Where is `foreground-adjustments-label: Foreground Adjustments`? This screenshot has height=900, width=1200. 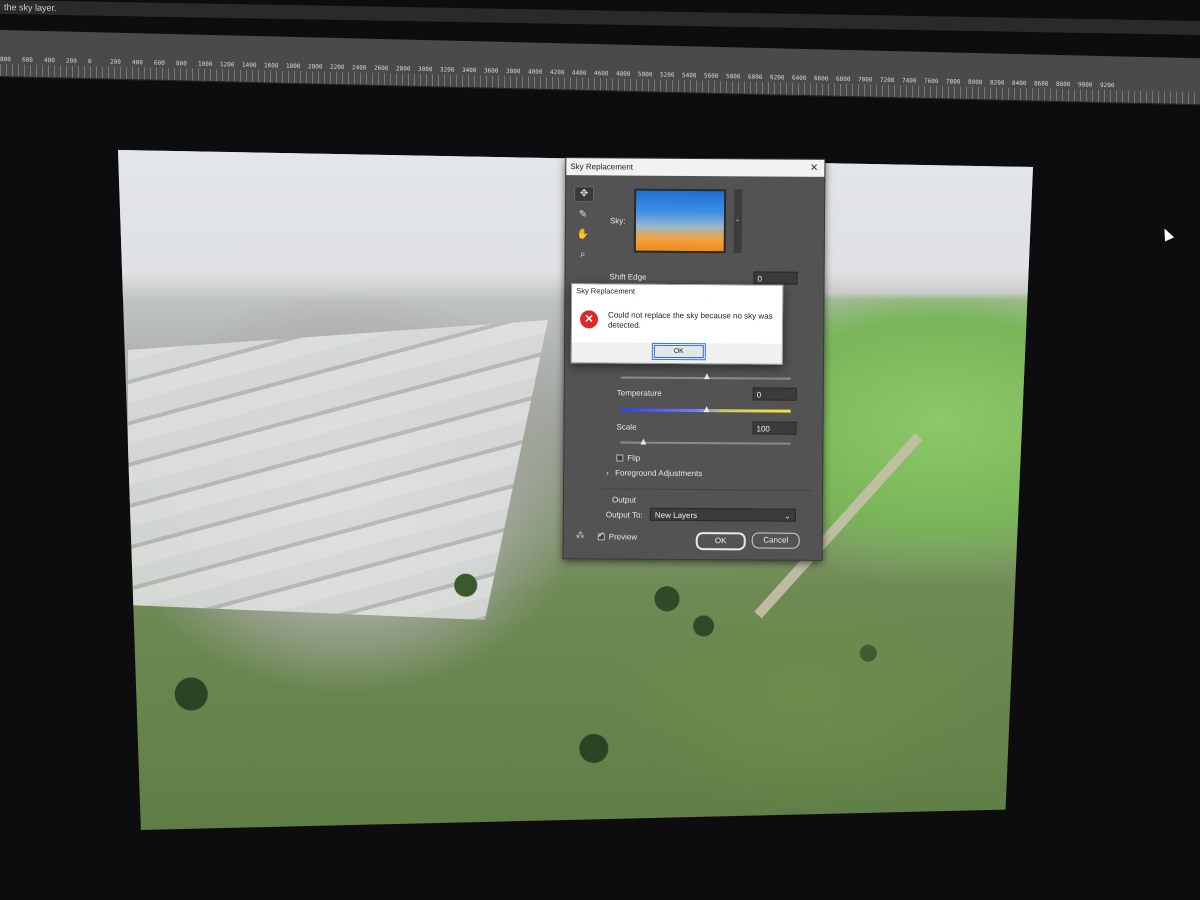
foreground-adjustments-label: Foreground Adjustments is located at coordinates (659, 473).